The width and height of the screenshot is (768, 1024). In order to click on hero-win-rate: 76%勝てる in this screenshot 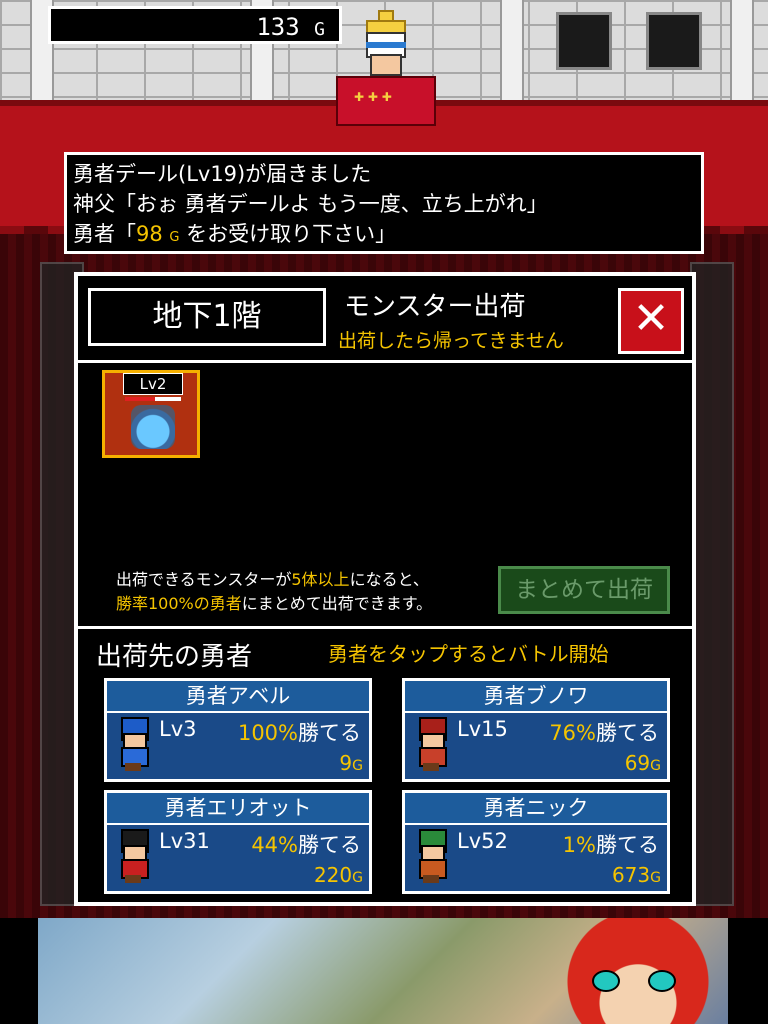, I will do `click(604, 733)`.